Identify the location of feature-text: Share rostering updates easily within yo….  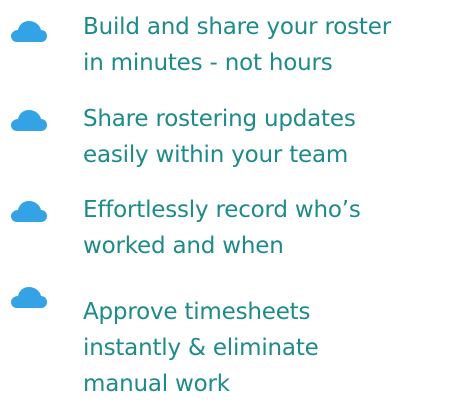
(219, 137).